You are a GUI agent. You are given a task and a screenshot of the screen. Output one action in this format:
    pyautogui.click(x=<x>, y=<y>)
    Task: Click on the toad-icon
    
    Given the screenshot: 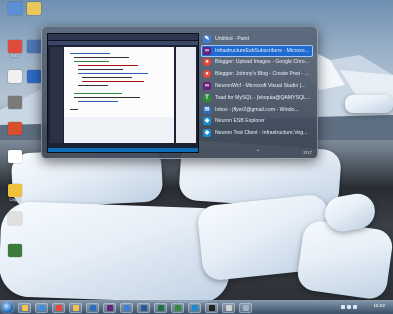 What is the action you would take?
    pyautogui.click(x=177, y=307)
    